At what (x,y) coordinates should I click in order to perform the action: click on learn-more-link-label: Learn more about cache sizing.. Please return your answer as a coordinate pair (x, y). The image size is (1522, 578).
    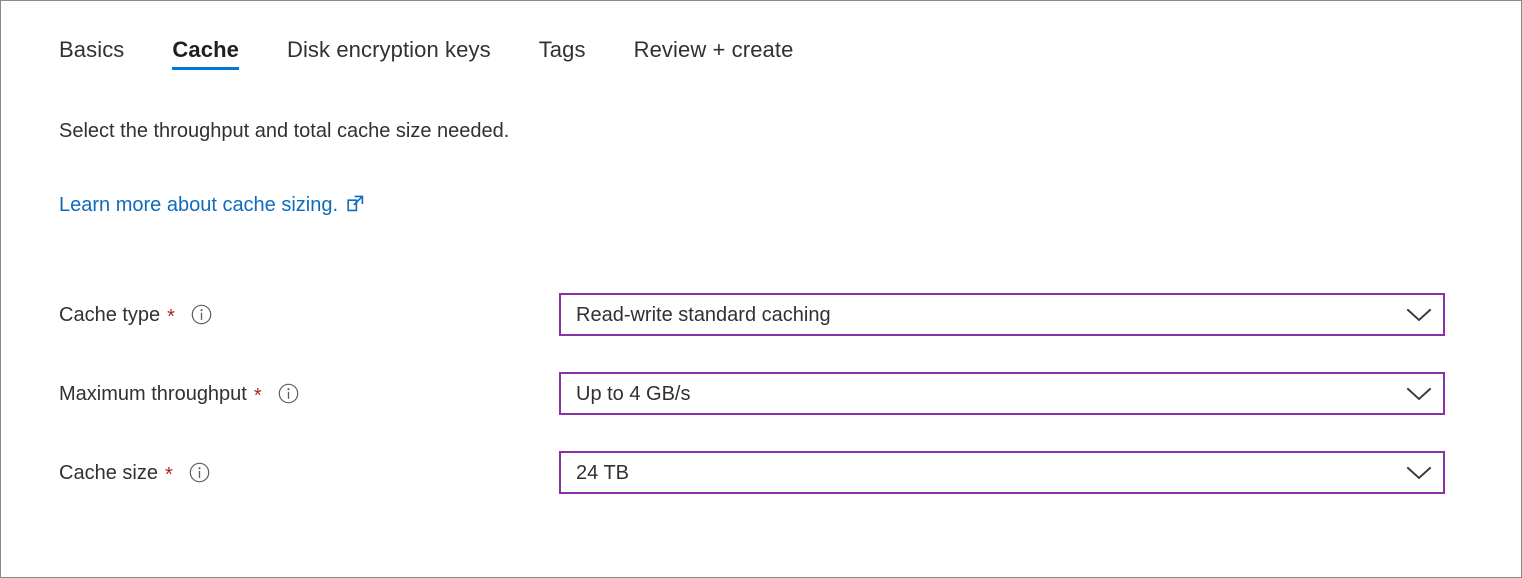
    Looking at the image, I should click on (199, 205).